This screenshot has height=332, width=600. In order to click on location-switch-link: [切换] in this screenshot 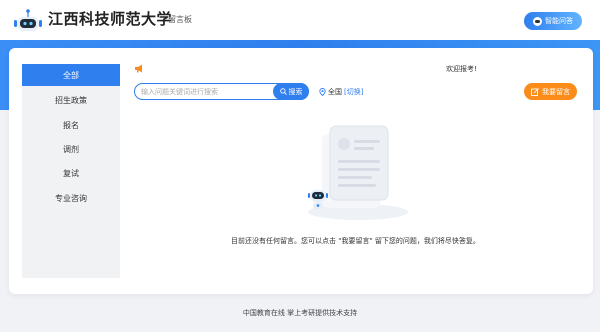, I will do `click(353, 92)`.